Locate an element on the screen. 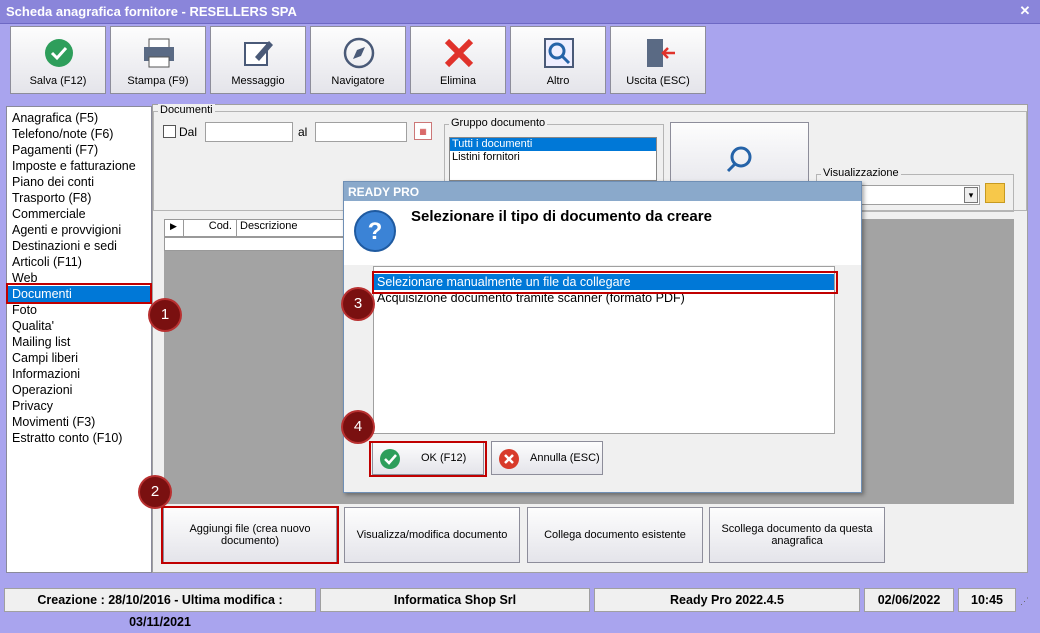 Image resolution: width=1040 pixels, height=633 pixels. printer-icon is located at coordinates (158, 53).